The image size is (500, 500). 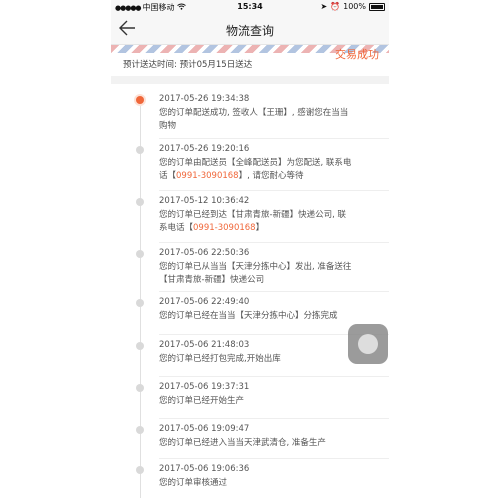 I want to click on battery-percent: 100%, so click(x=354, y=6).